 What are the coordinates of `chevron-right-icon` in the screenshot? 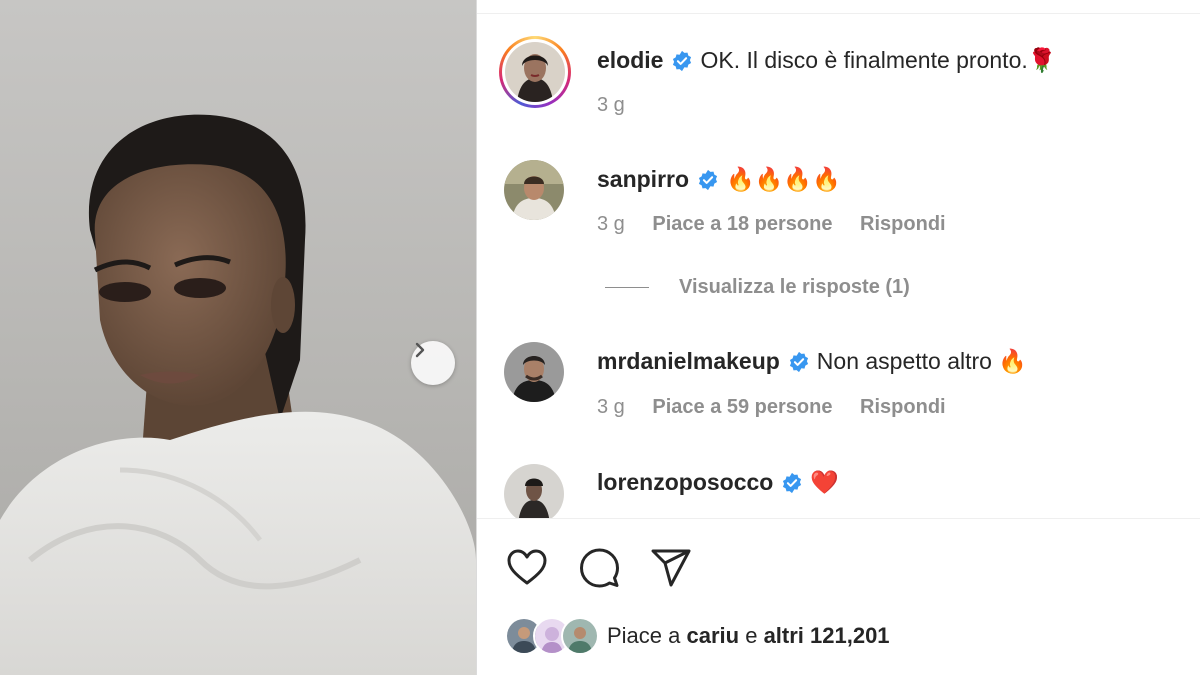 It's located at (420, 350).